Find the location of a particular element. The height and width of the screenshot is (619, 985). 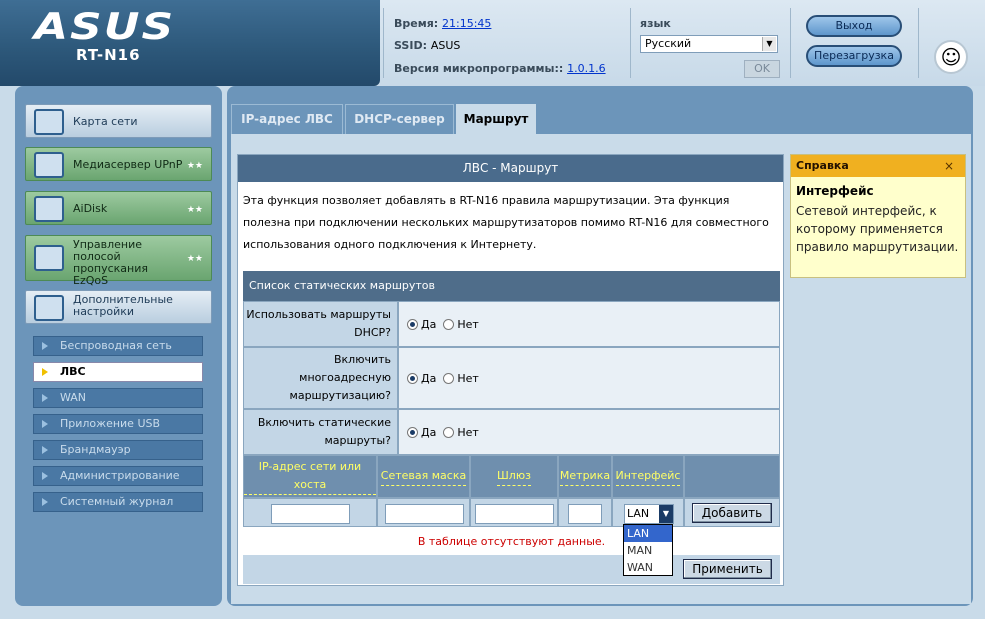

reboot-button: Перезагрузка is located at coordinates (854, 56).